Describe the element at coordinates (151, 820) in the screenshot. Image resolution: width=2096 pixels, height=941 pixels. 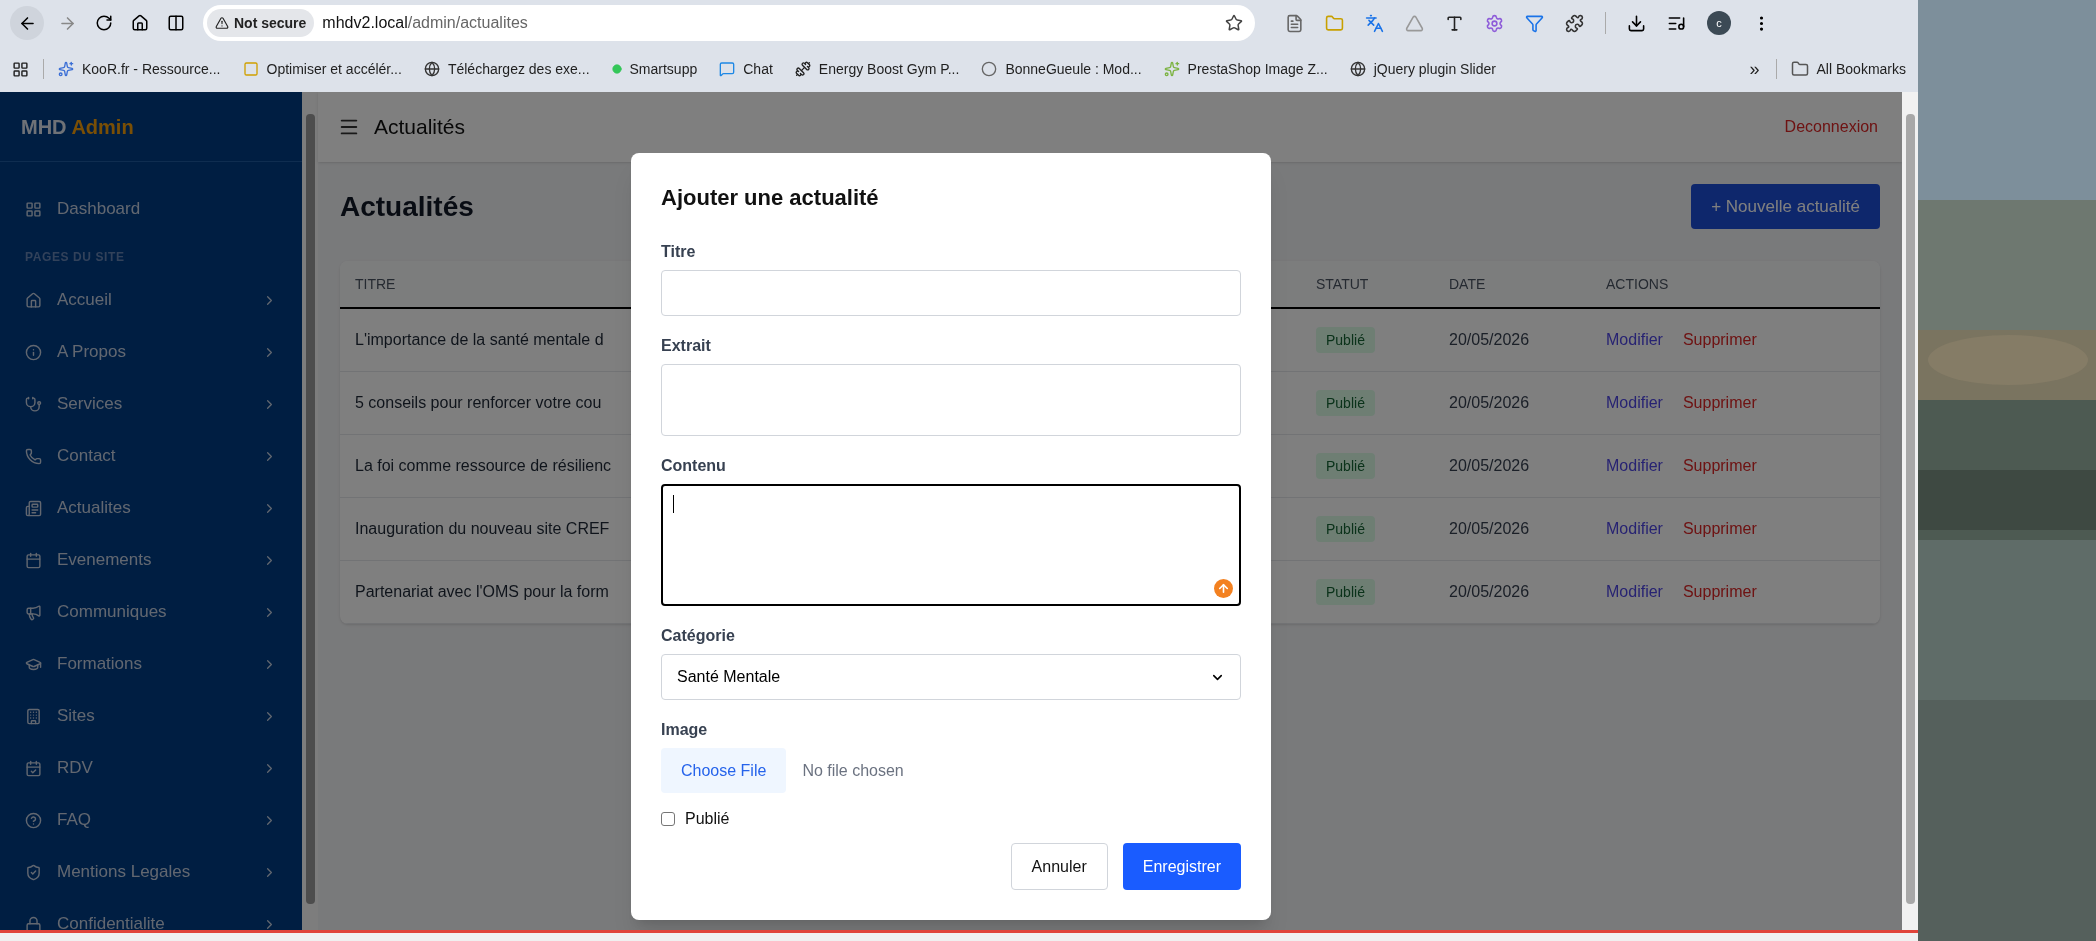
I see `sidebar-item: FAQ` at that location.